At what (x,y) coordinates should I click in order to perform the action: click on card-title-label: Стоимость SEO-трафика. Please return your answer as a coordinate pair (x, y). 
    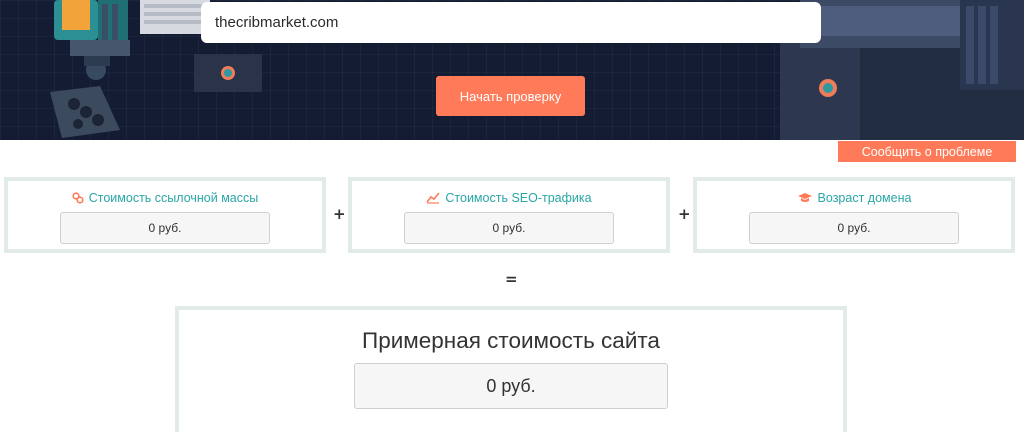
    Looking at the image, I should click on (518, 198).